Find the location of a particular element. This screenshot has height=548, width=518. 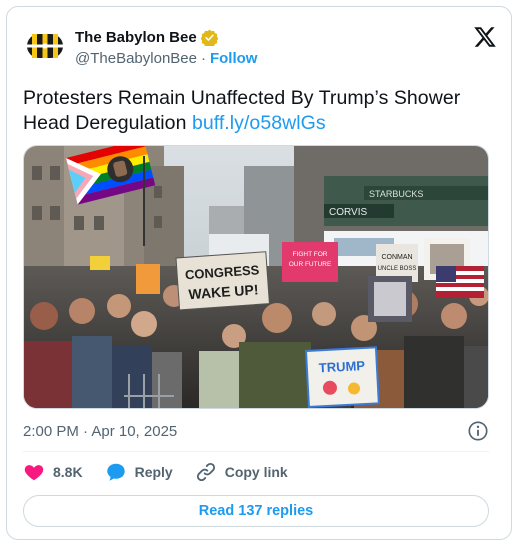

reply-button: Reply is located at coordinates (139, 472).